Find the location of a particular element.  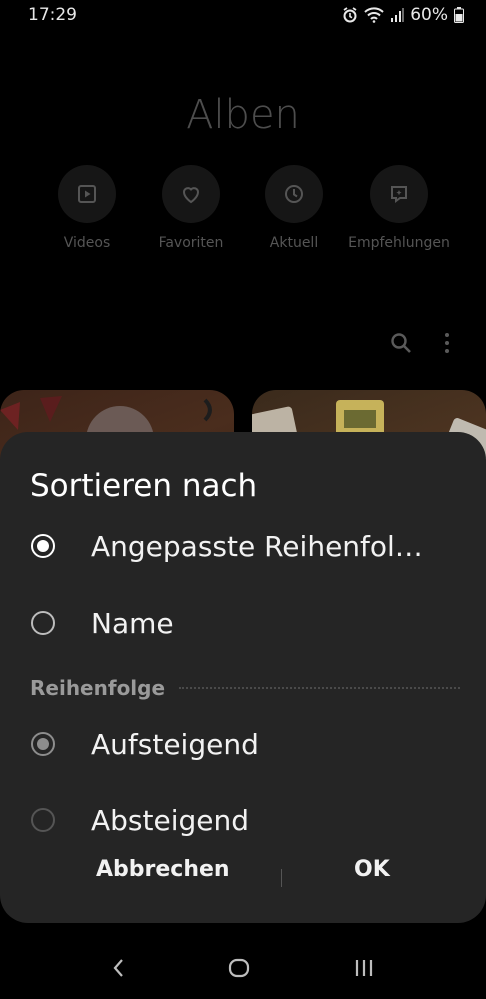

more-options-icon is located at coordinates (447, 345).